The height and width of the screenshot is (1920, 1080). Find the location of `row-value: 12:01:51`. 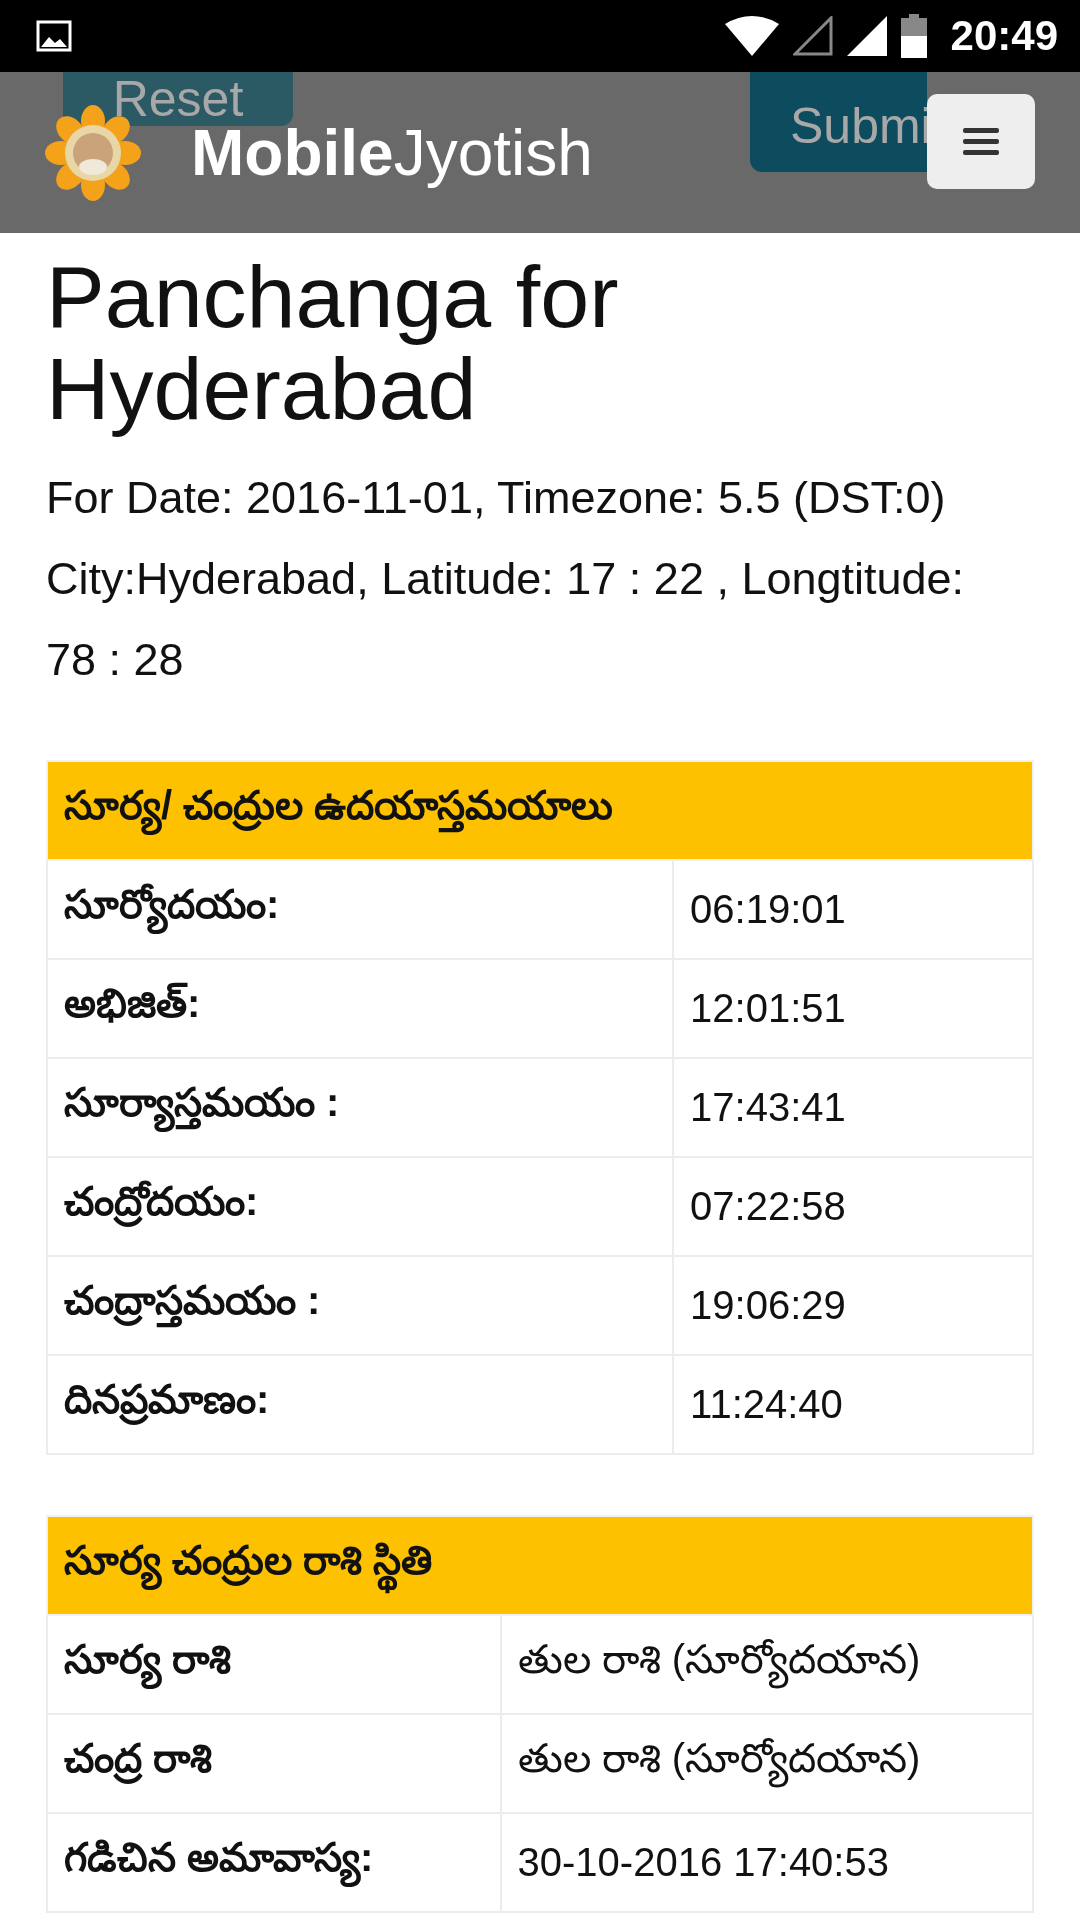

row-value: 12:01:51 is located at coordinates (853, 1008).